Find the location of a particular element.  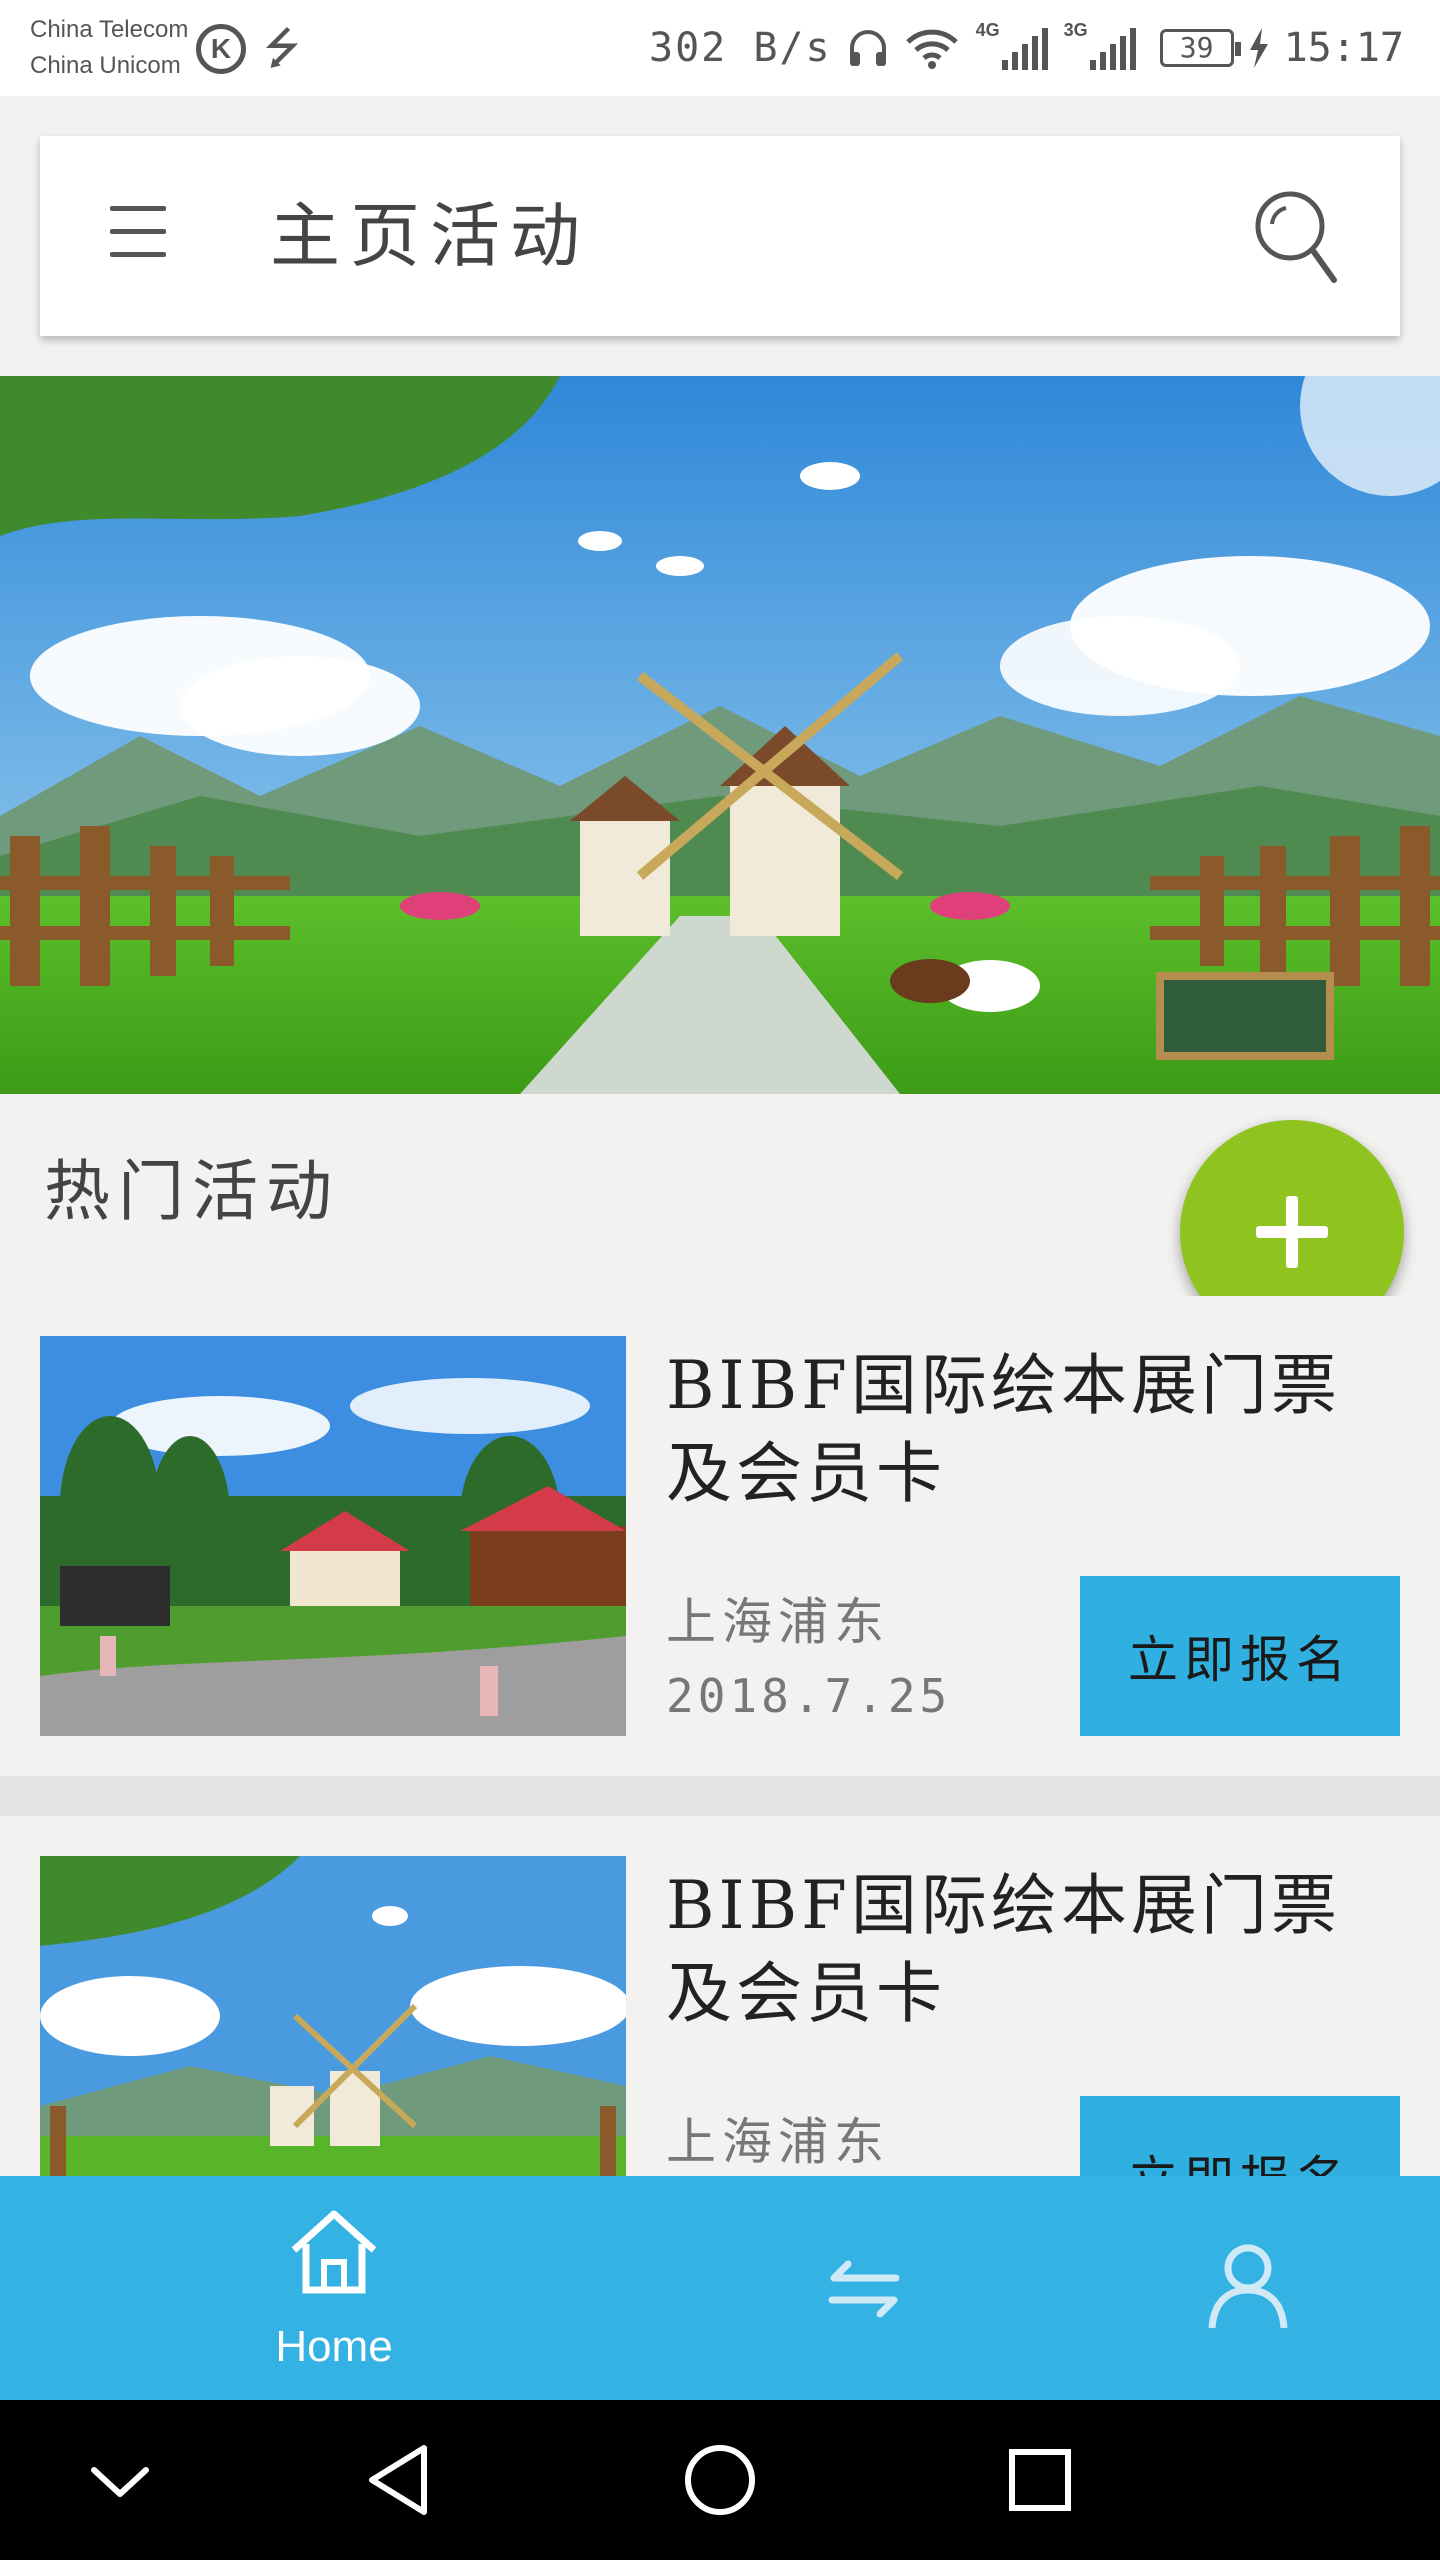

user-icon is located at coordinates (1248, 2286).